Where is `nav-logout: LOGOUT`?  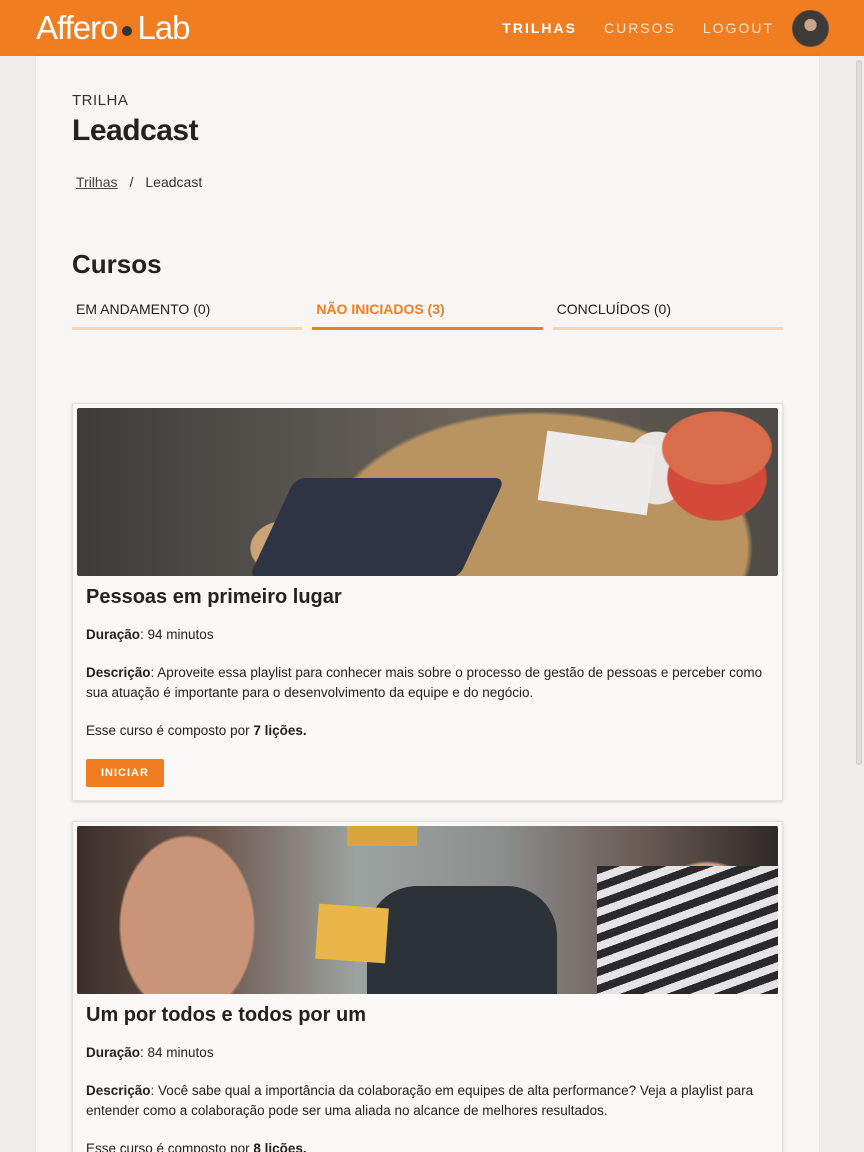 nav-logout: LOGOUT is located at coordinates (738, 28).